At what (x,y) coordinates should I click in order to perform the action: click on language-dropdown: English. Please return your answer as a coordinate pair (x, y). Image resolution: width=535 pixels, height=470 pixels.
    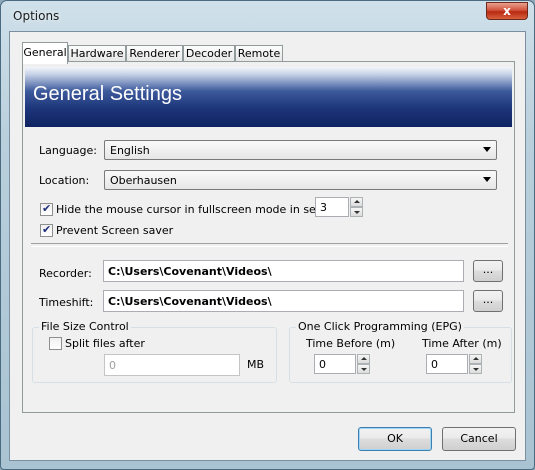
    Looking at the image, I should click on (300, 150).